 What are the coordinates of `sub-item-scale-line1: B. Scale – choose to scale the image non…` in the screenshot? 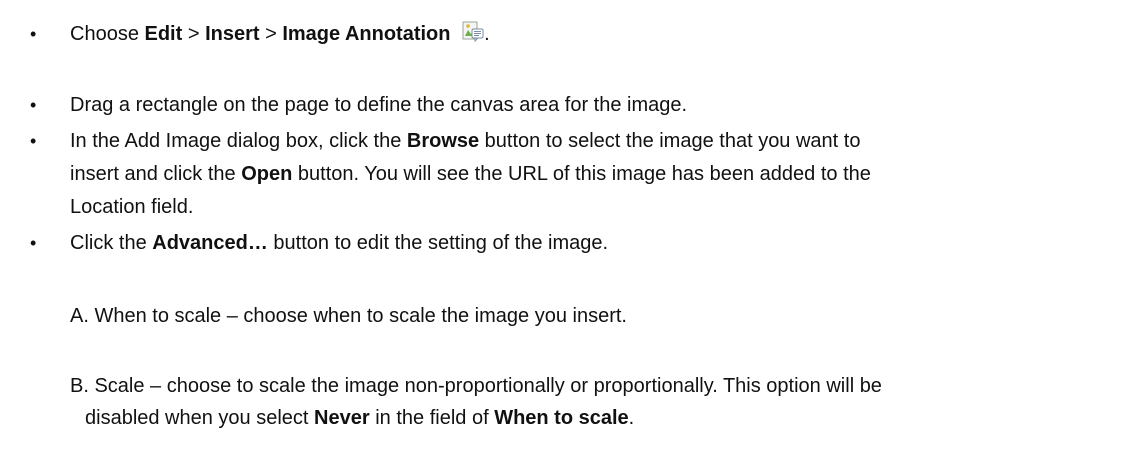 It's located at (476, 386).